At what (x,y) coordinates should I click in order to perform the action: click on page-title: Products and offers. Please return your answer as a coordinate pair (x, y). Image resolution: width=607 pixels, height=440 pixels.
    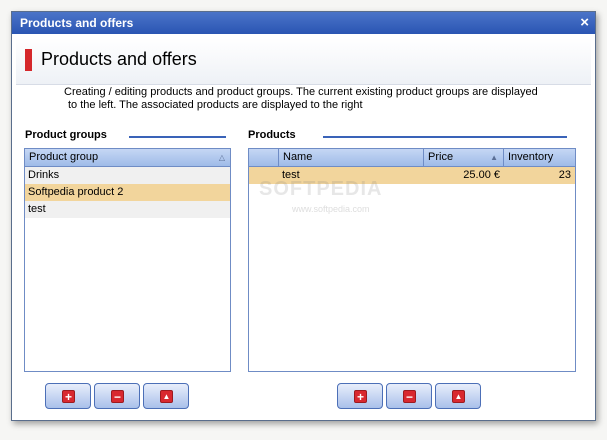
    Looking at the image, I should click on (119, 59).